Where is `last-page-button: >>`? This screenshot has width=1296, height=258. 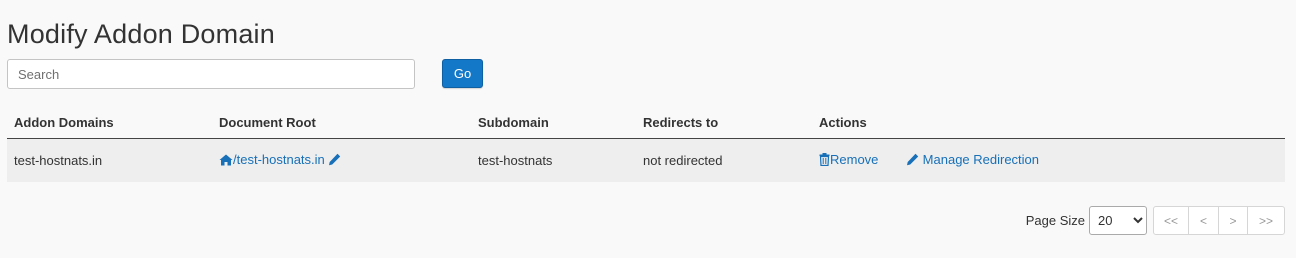
last-page-button: >> is located at coordinates (1266, 220).